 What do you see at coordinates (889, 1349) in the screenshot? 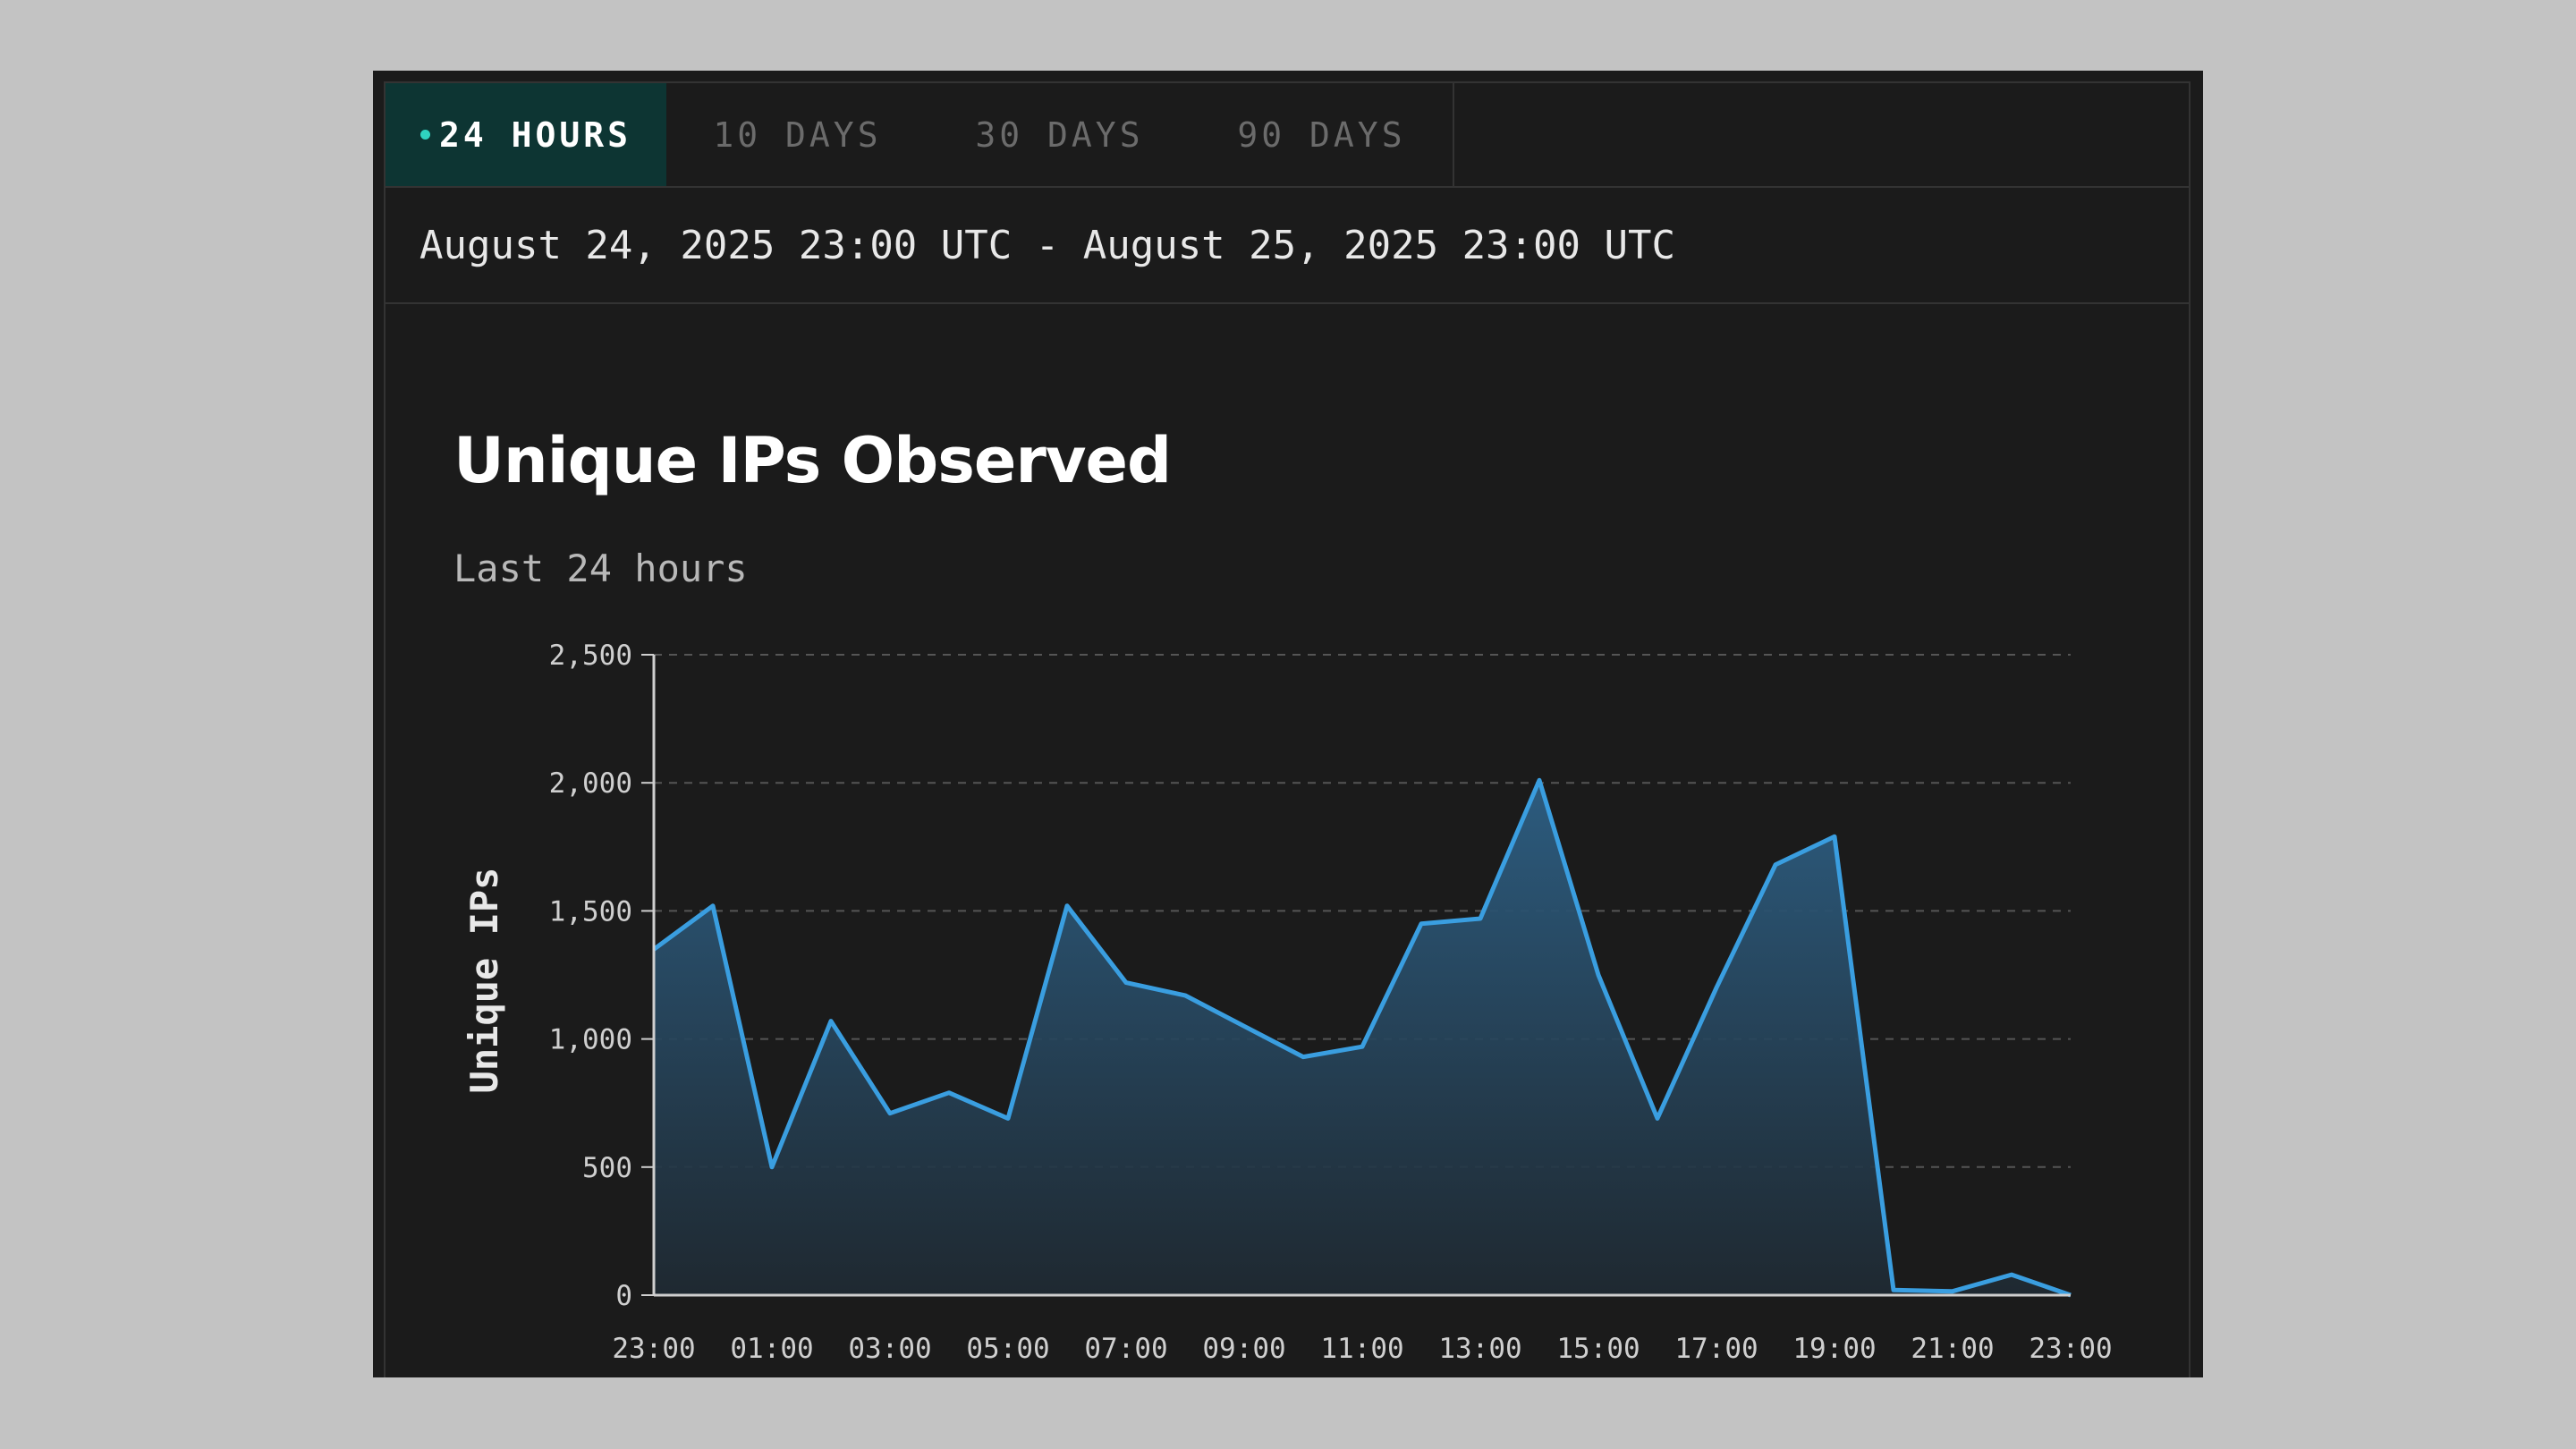
I see `x-tick-label: 03:00` at bounding box center [889, 1349].